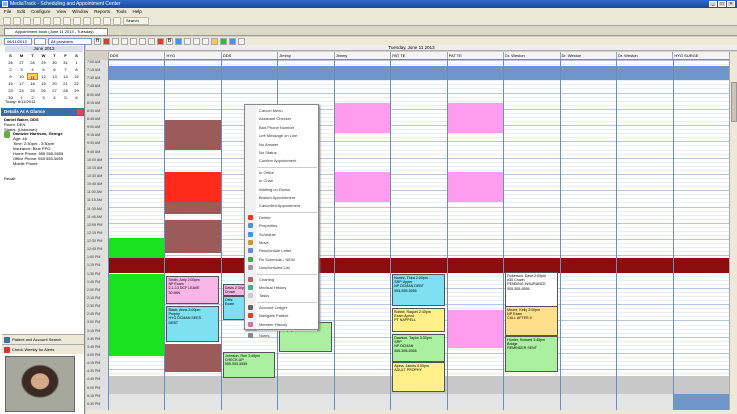 The width and height of the screenshot is (737, 414). Describe the element at coordinates (282, 127) in the screenshot. I see `context-menu-item: Bad Phone Number` at that location.